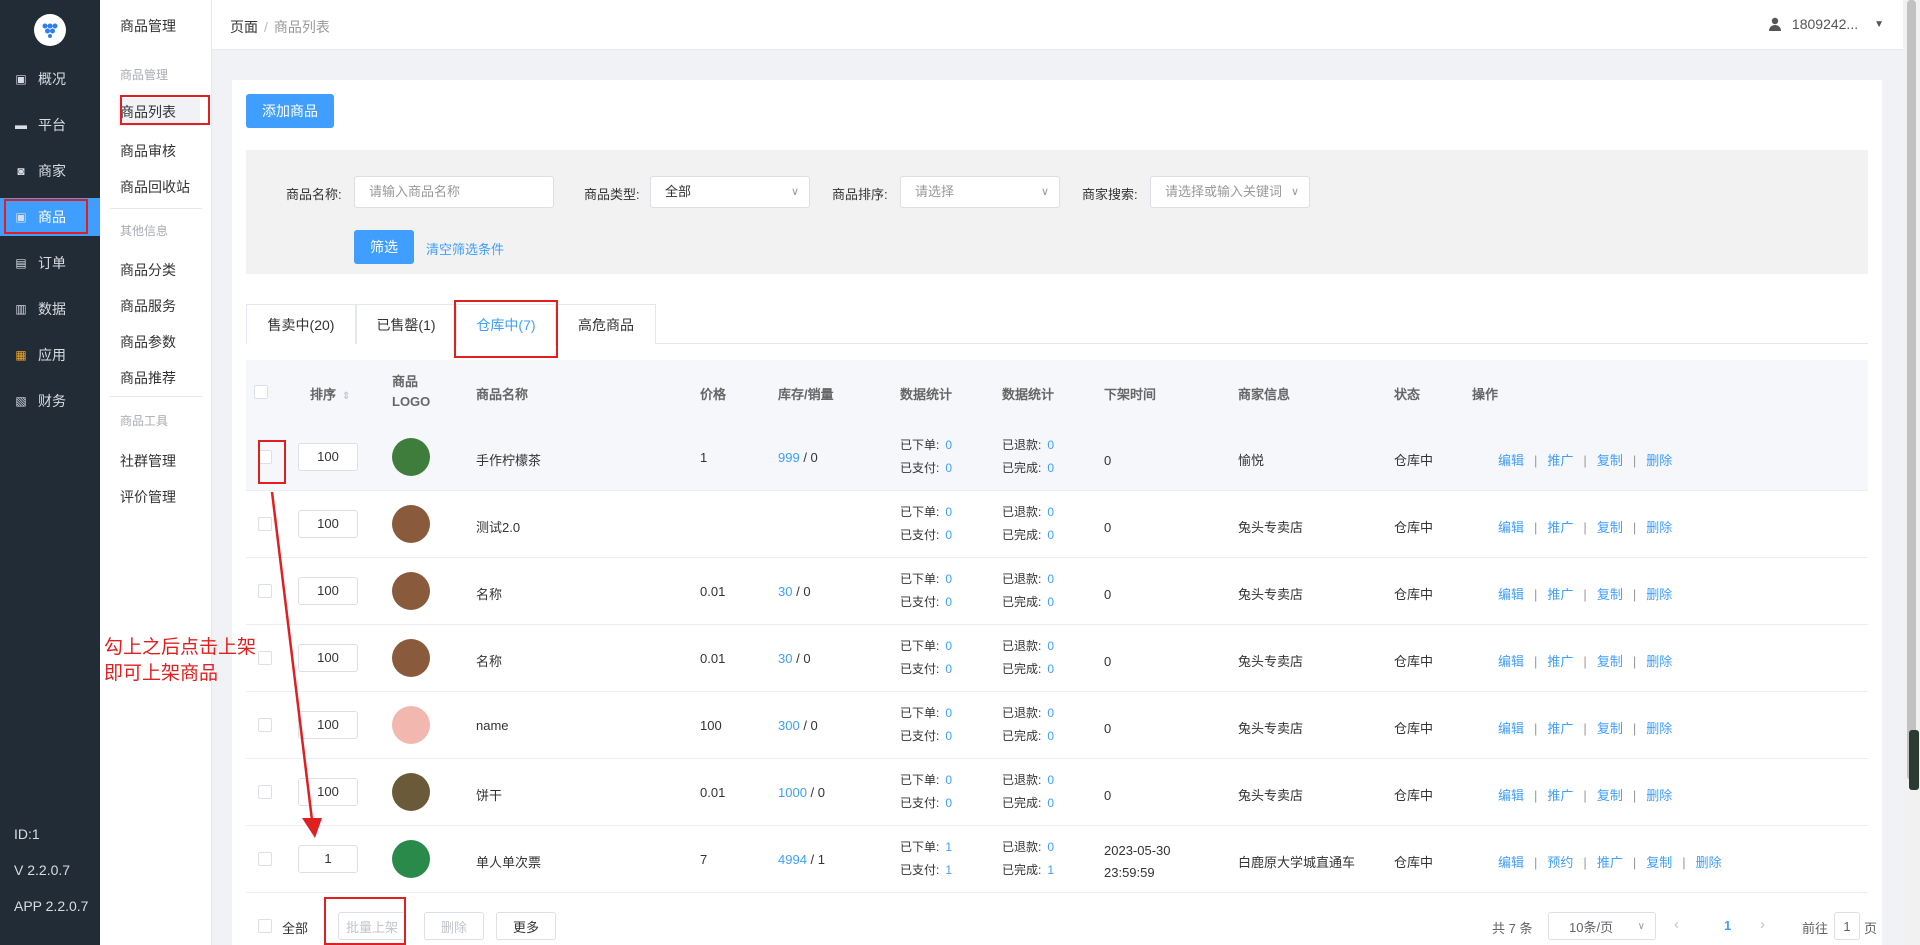  What do you see at coordinates (155, 187) in the screenshot?
I see `sub-item-recycle: 商品回收站` at bounding box center [155, 187].